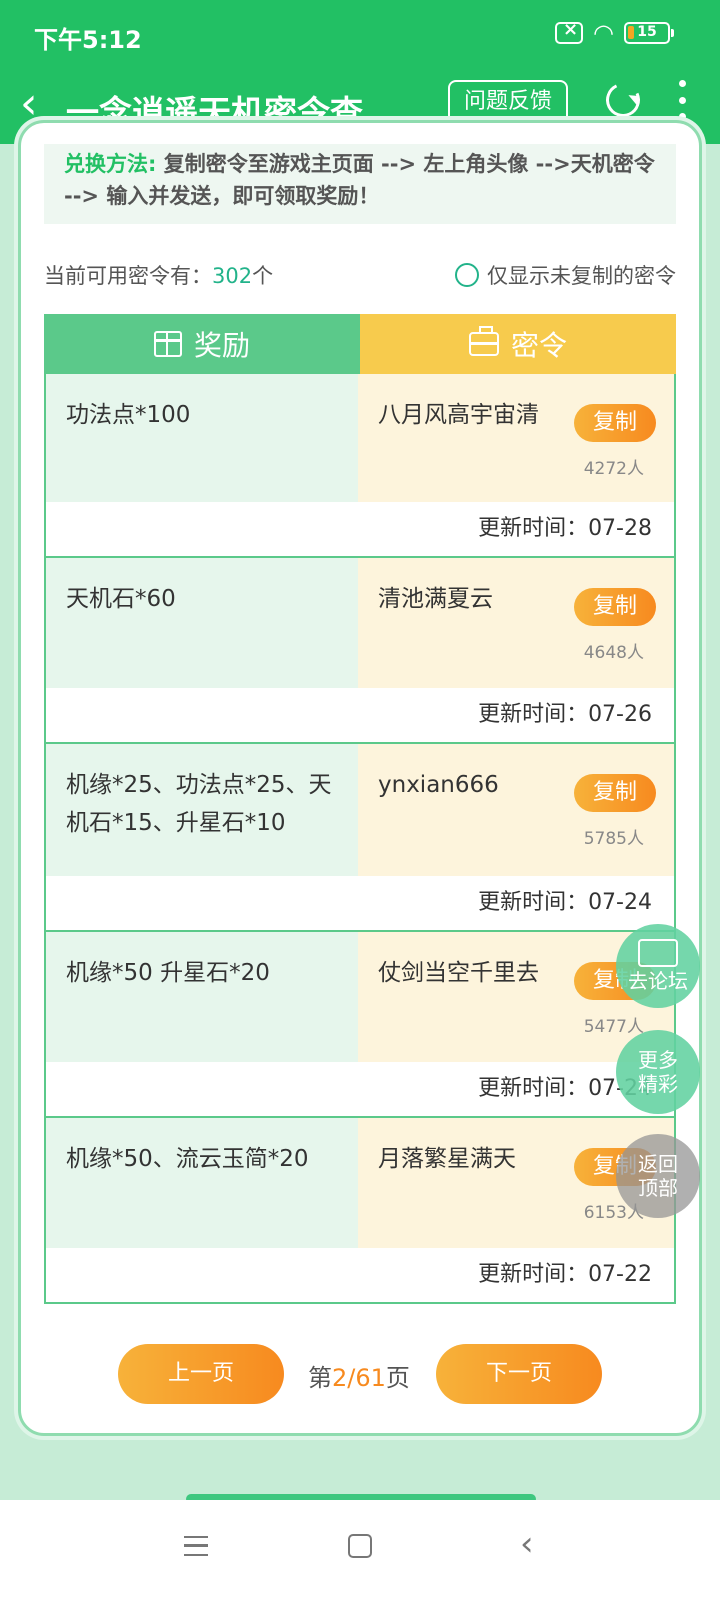  I want to click on battery-icon: 15, so click(649, 33).